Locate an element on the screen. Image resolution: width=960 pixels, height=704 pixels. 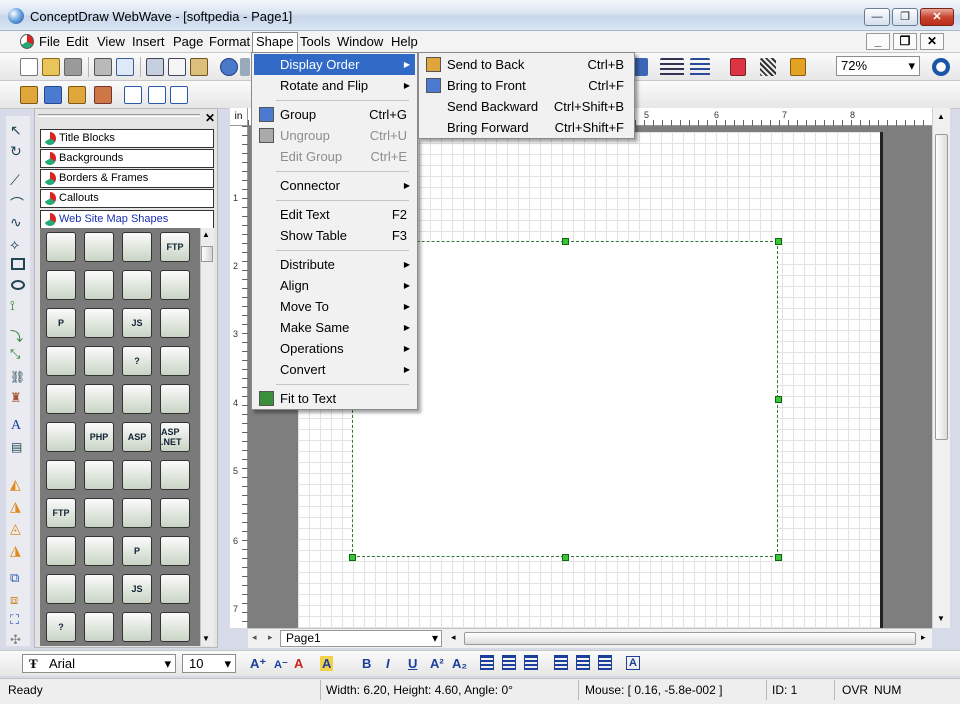
shrink-font-icon: A⁻ is located at coordinates (281, 664).